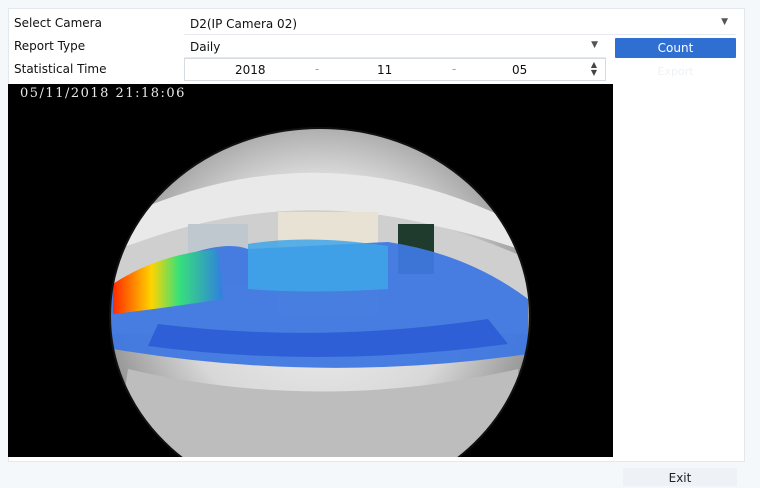  What do you see at coordinates (395, 47) in the screenshot?
I see `report-type-select: Daily ▼` at bounding box center [395, 47].